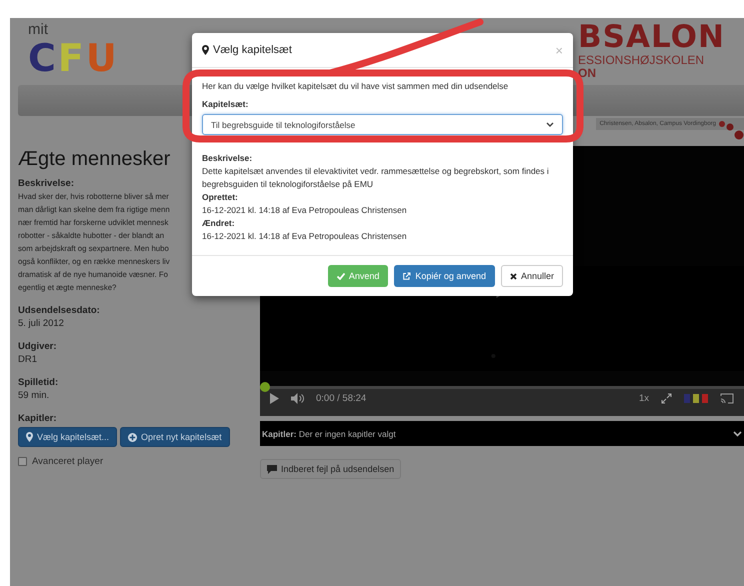 The width and height of the screenshot is (744, 586). Describe the element at coordinates (274, 398) in the screenshot. I see `play-icon` at that location.